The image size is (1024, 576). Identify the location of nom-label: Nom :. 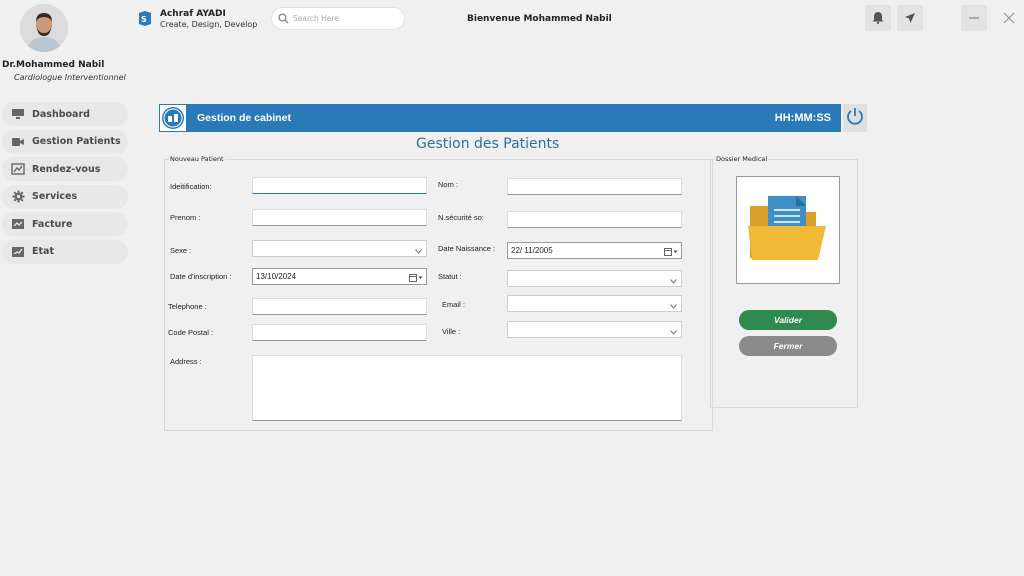
(448, 184).